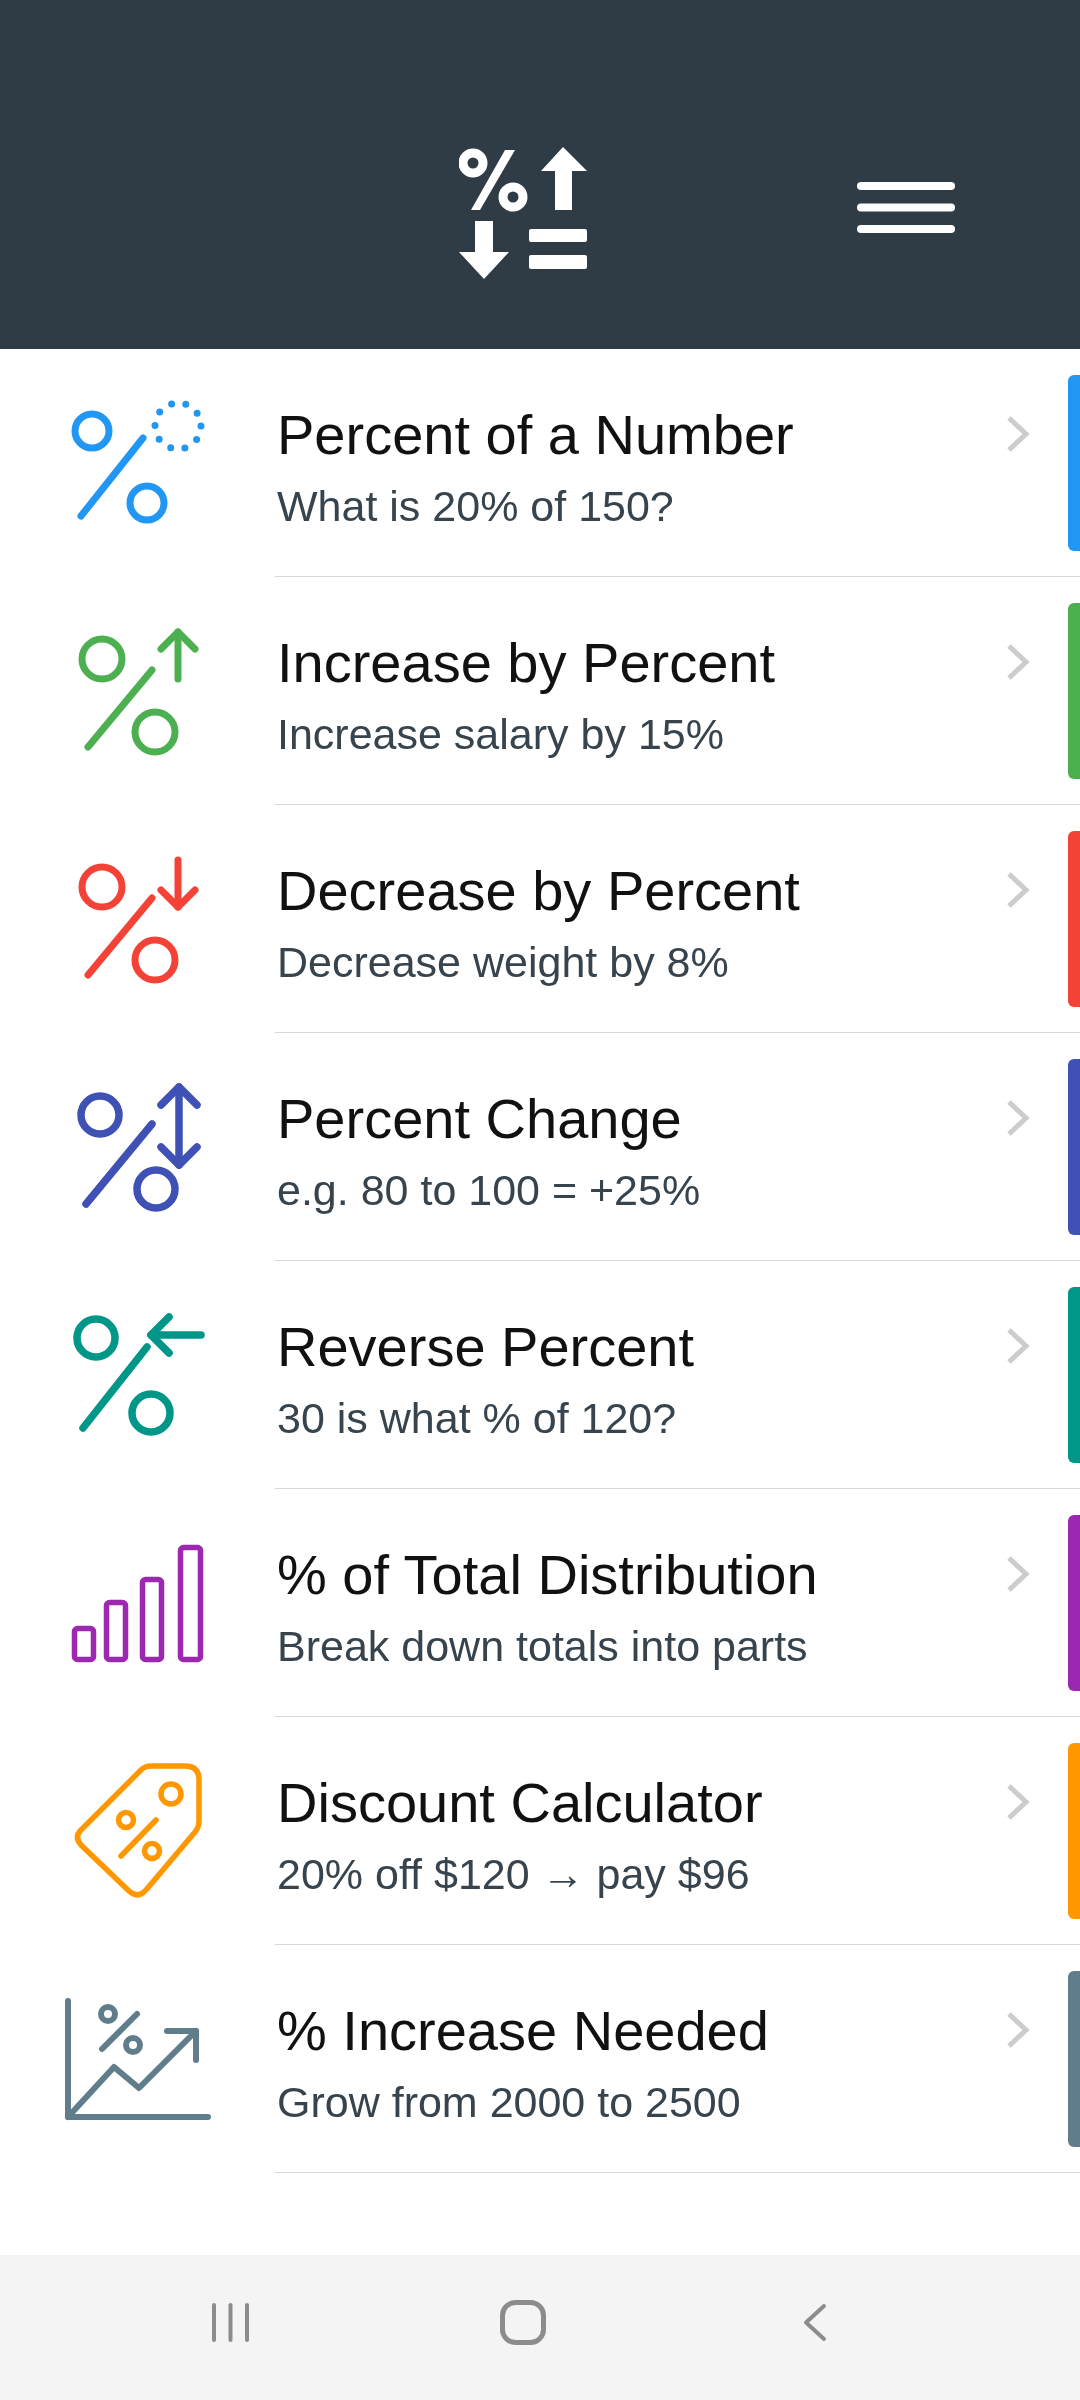 The height and width of the screenshot is (2400, 1080). I want to click on calculator-list-item: % Increase Needed Grow from 2000 to 2500, so click(540, 2059).